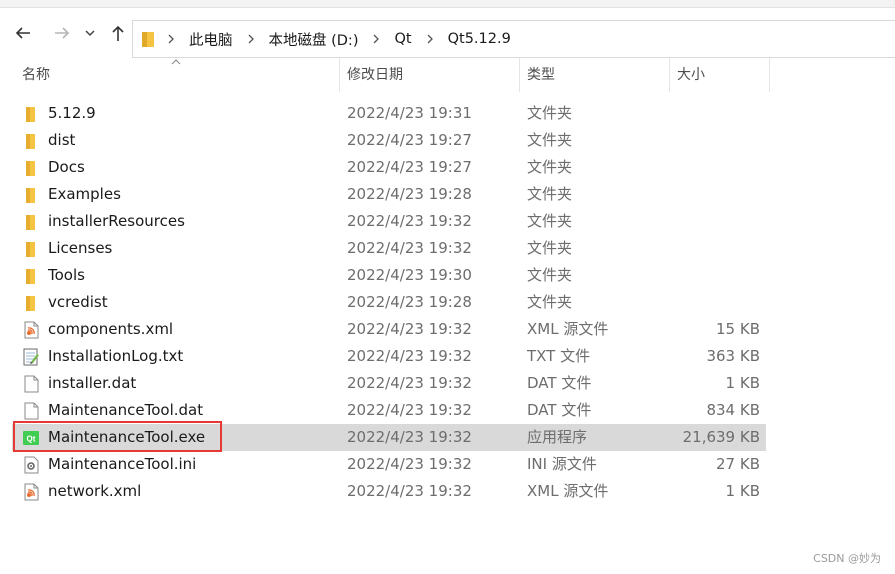  Describe the element at coordinates (72, 113) in the screenshot. I see `file-name: 5.12.9` at that location.